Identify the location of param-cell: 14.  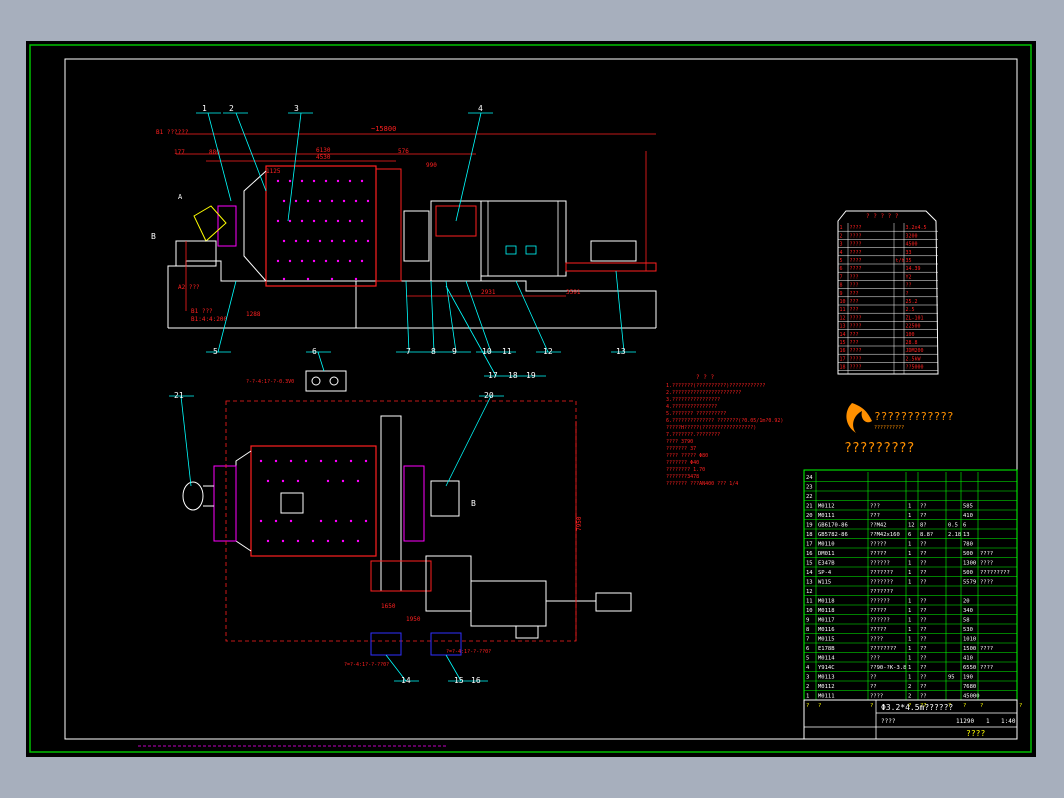
(843, 335).